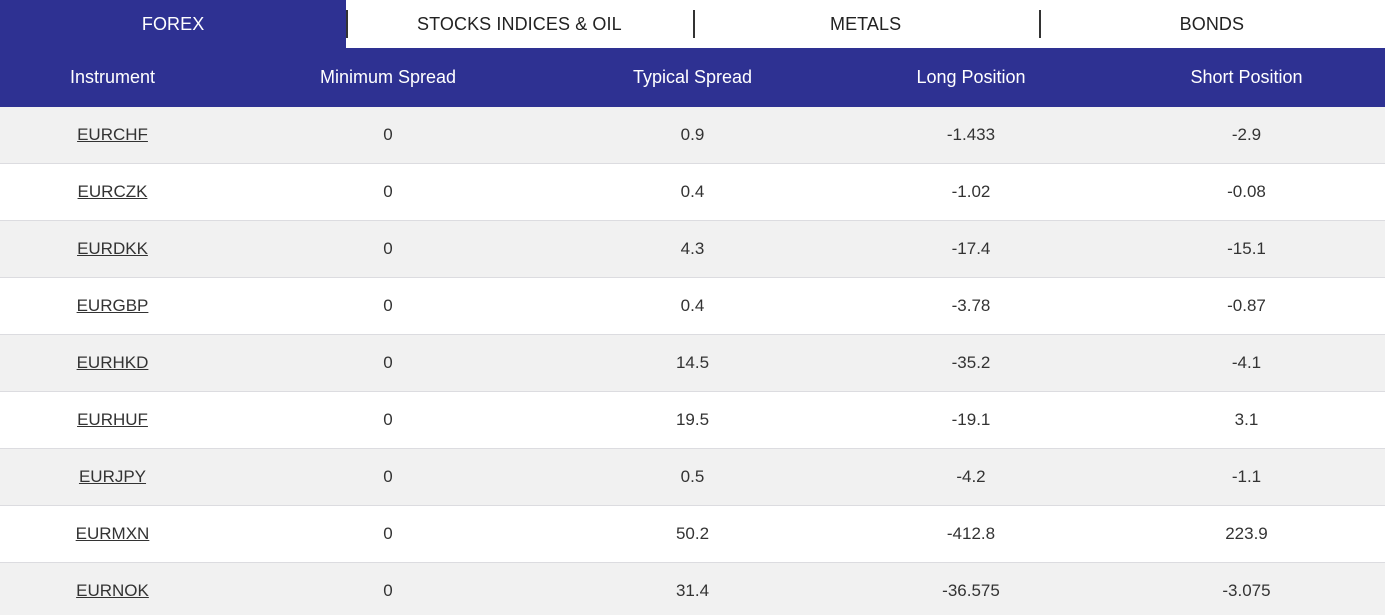 This screenshot has height=615, width=1386. I want to click on tab-label: FOREX, so click(173, 23).